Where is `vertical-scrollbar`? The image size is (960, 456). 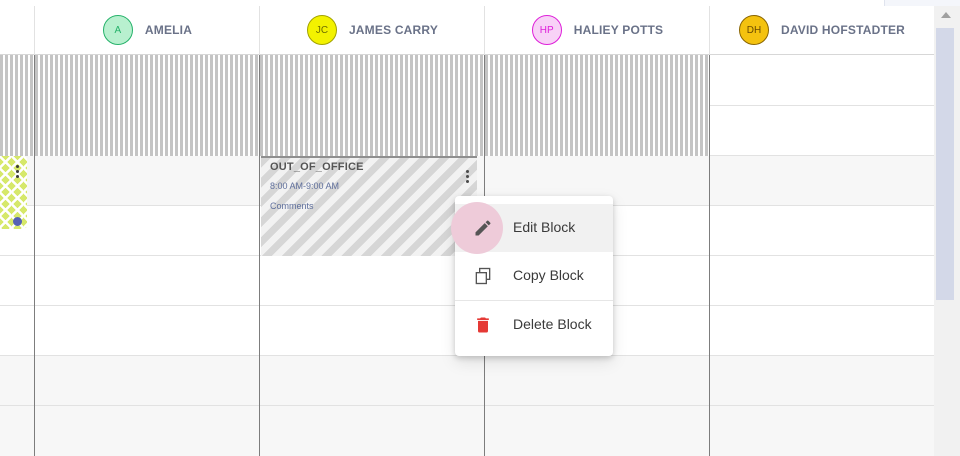
vertical-scrollbar is located at coordinates (947, 231).